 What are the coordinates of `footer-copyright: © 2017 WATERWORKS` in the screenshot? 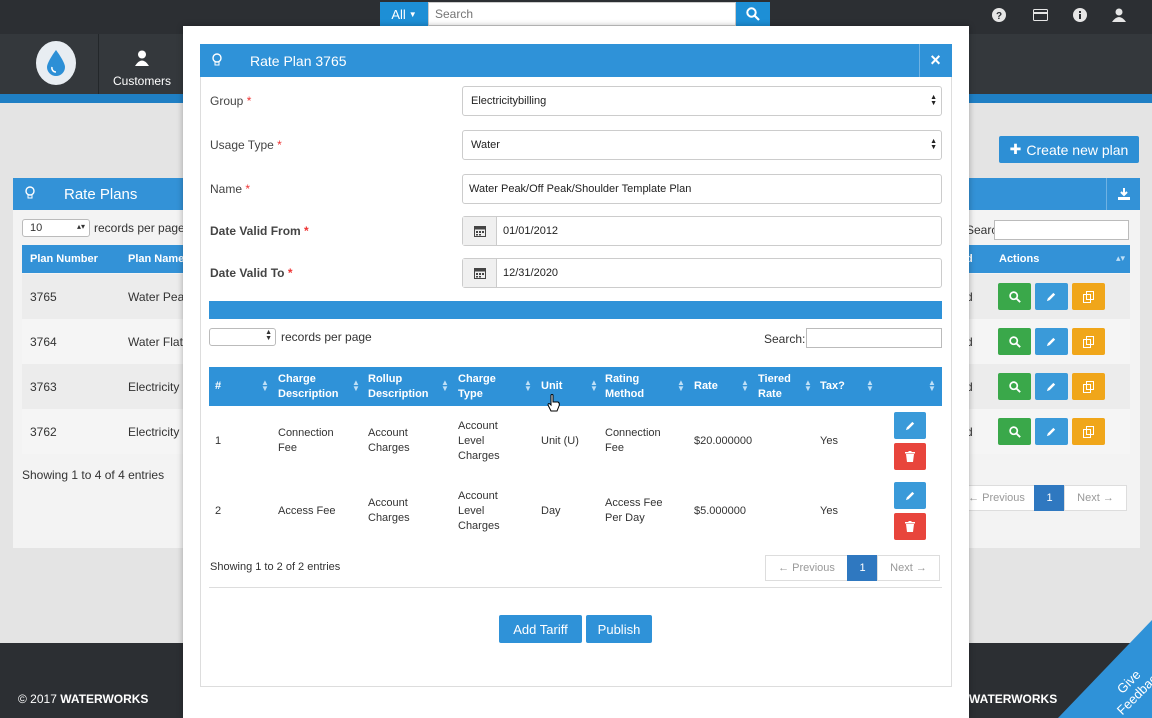 It's located at (83, 699).